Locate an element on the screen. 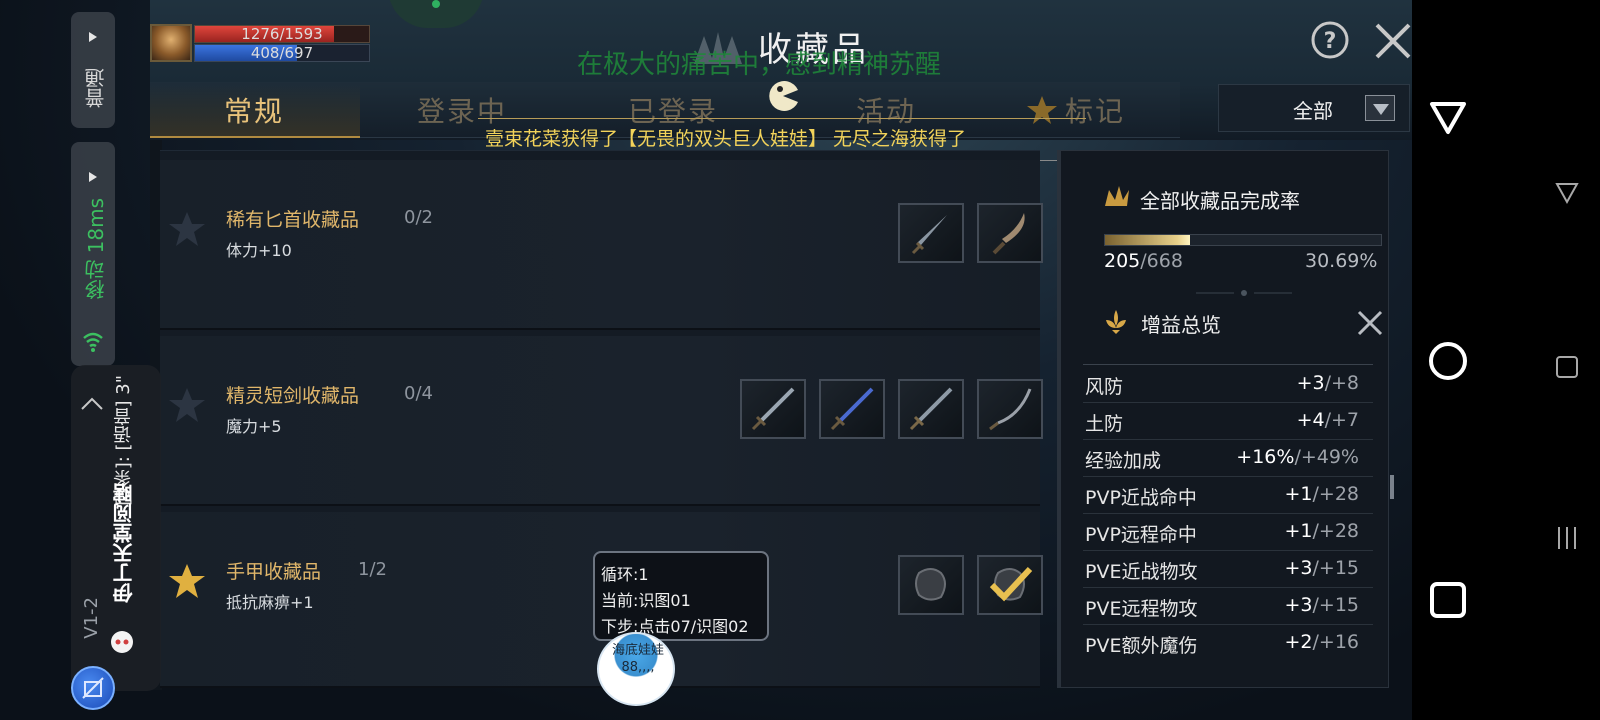 This screenshot has height=720, width=1600. hp-text: 1276/1593 is located at coordinates (282, 34).